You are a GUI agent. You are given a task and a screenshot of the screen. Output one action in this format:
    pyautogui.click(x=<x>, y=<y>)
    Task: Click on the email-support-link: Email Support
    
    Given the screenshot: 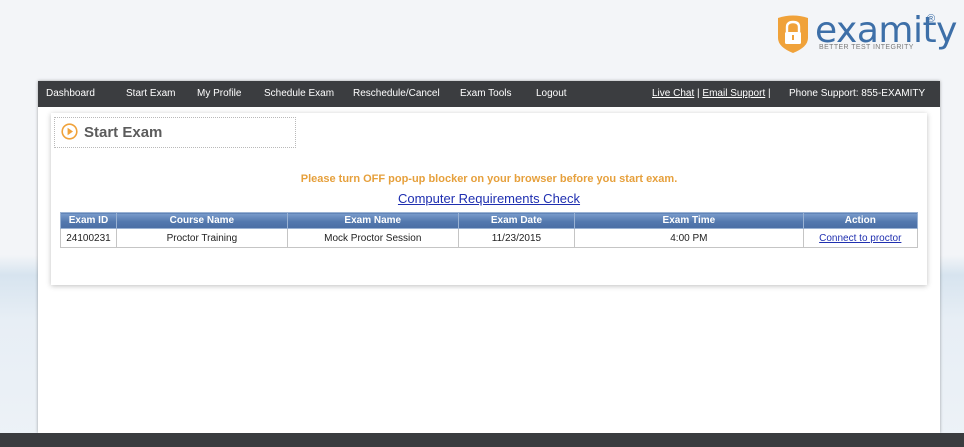 What is the action you would take?
    pyautogui.click(x=733, y=93)
    